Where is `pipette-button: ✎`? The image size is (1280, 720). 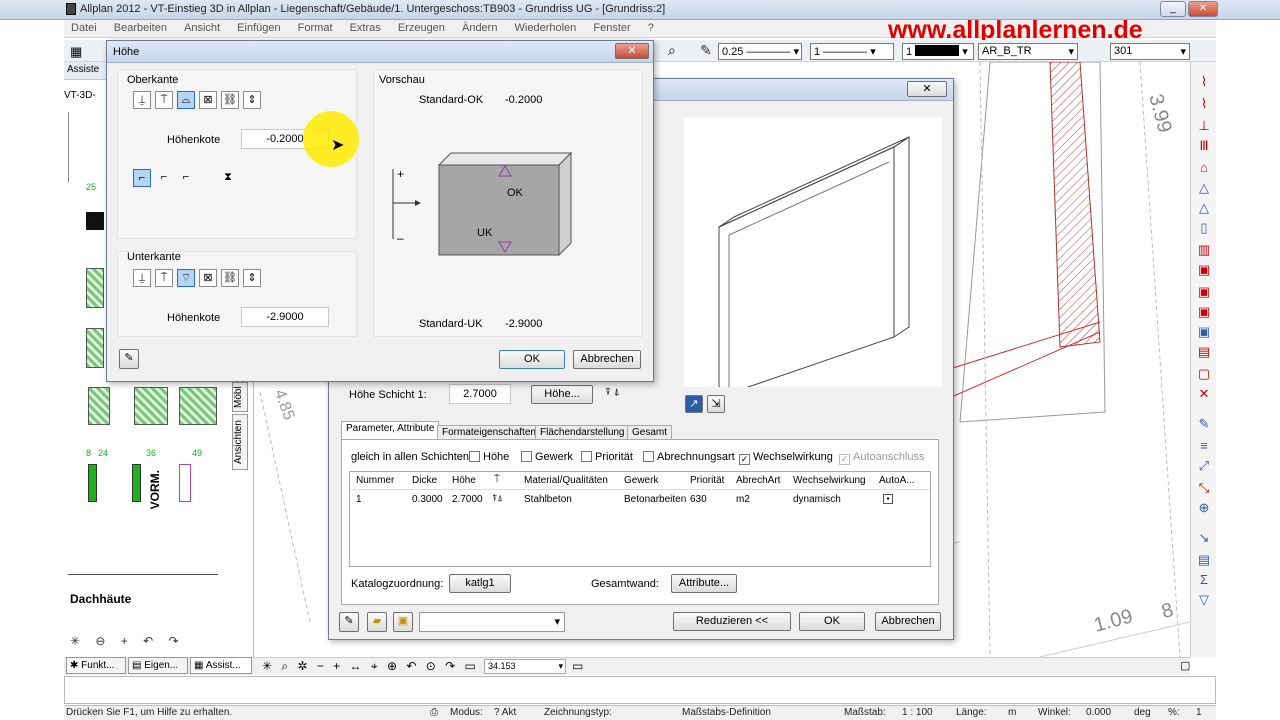
pipette-button: ✎ is located at coordinates (129, 359).